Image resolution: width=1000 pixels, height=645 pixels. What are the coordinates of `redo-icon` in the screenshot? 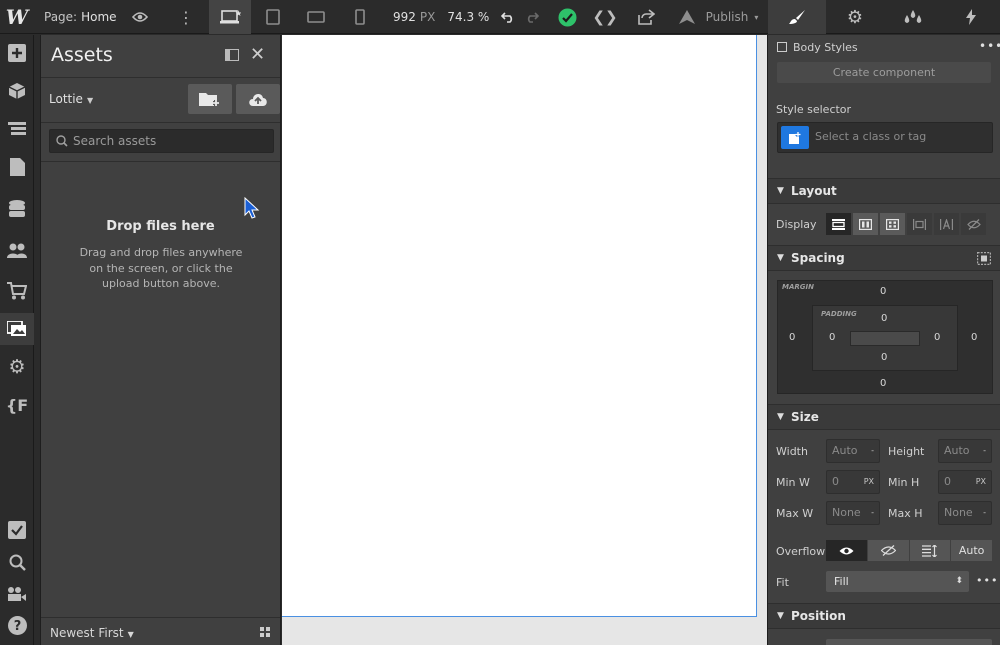 It's located at (532, 17).